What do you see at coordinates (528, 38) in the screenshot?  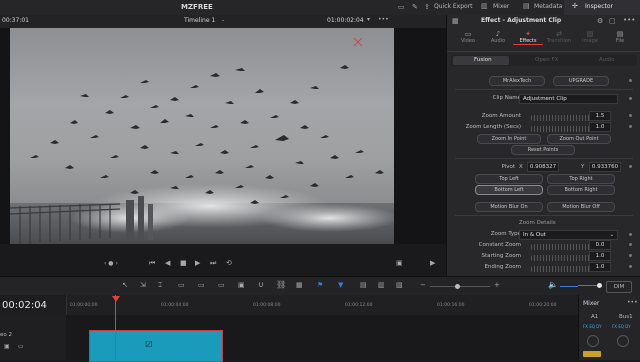 I see `tab-effects: ✦ Effects` at bounding box center [528, 38].